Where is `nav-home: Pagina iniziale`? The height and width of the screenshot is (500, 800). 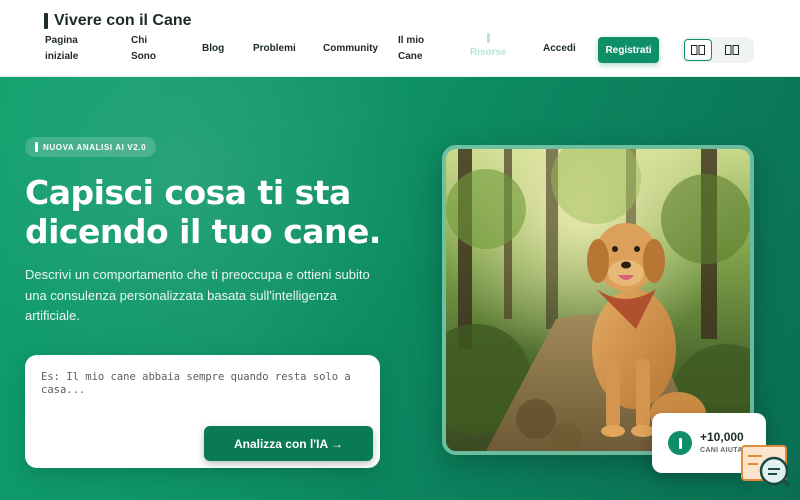
nav-home: Pagina iniziale is located at coordinates (70, 49).